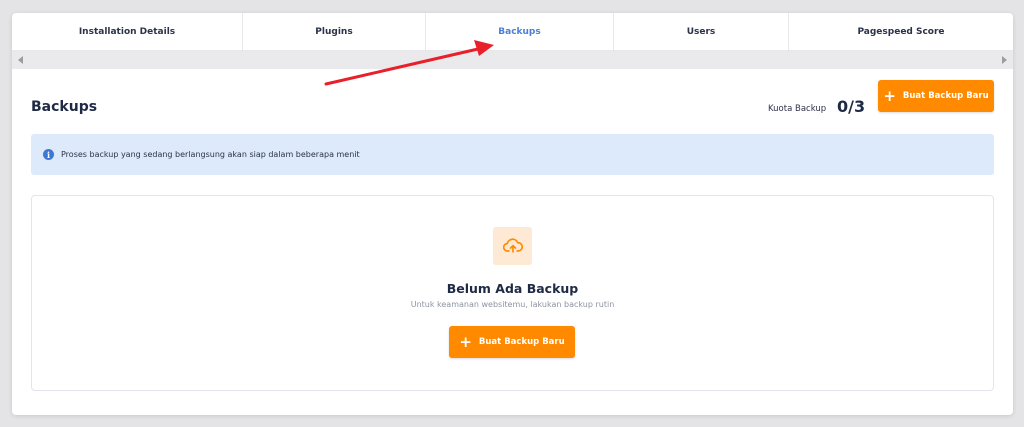 This screenshot has width=1024, height=427. Describe the element at coordinates (334, 32) in the screenshot. I see `tab-plugins: Plugins` at that location.